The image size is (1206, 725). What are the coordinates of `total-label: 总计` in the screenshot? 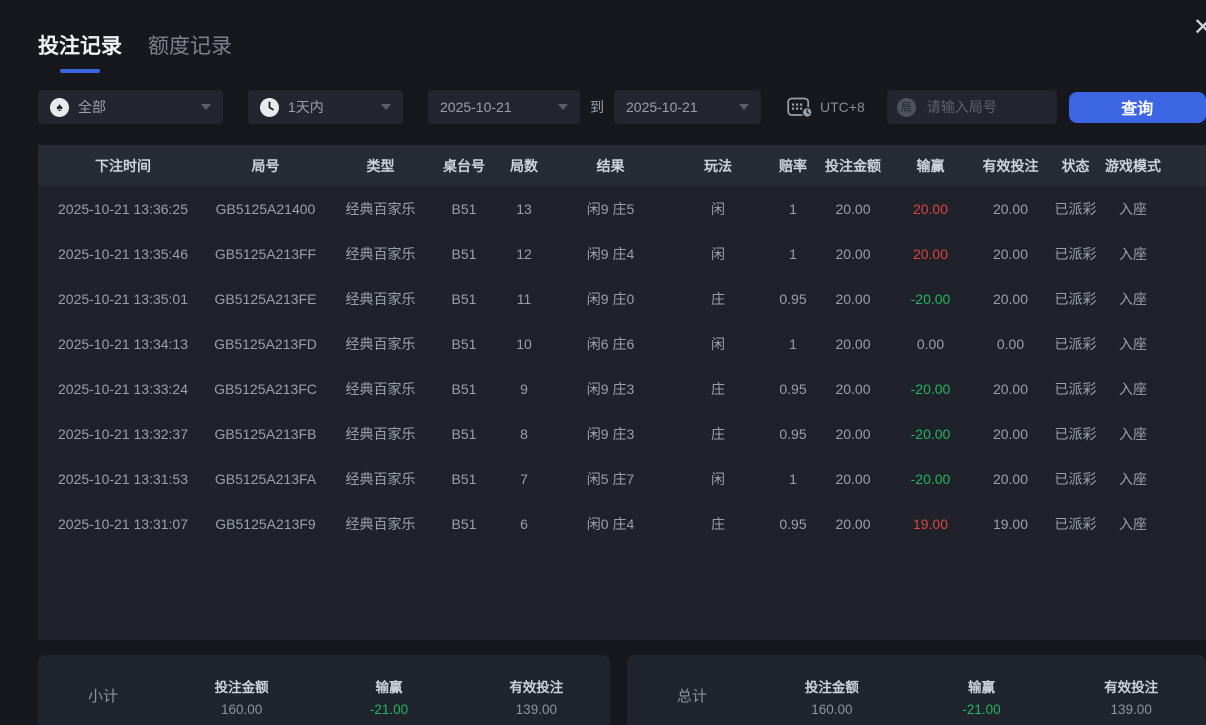 It's located at (691, 696).